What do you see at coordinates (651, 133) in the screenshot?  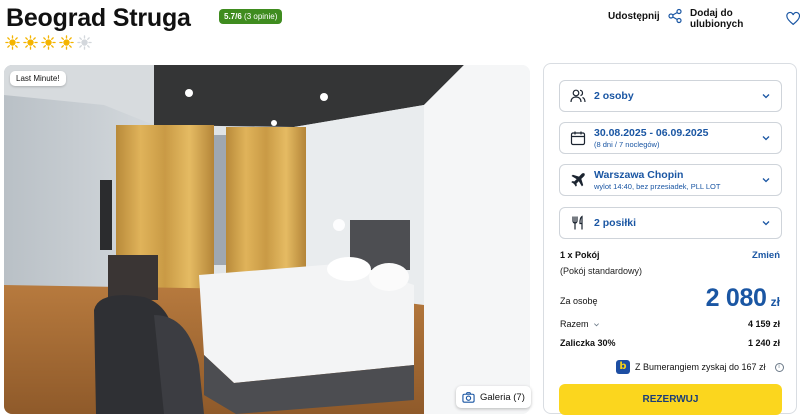 I see `dates-value: 30.08.2025 - 06.09.2025` at bounding box center [651, 133].